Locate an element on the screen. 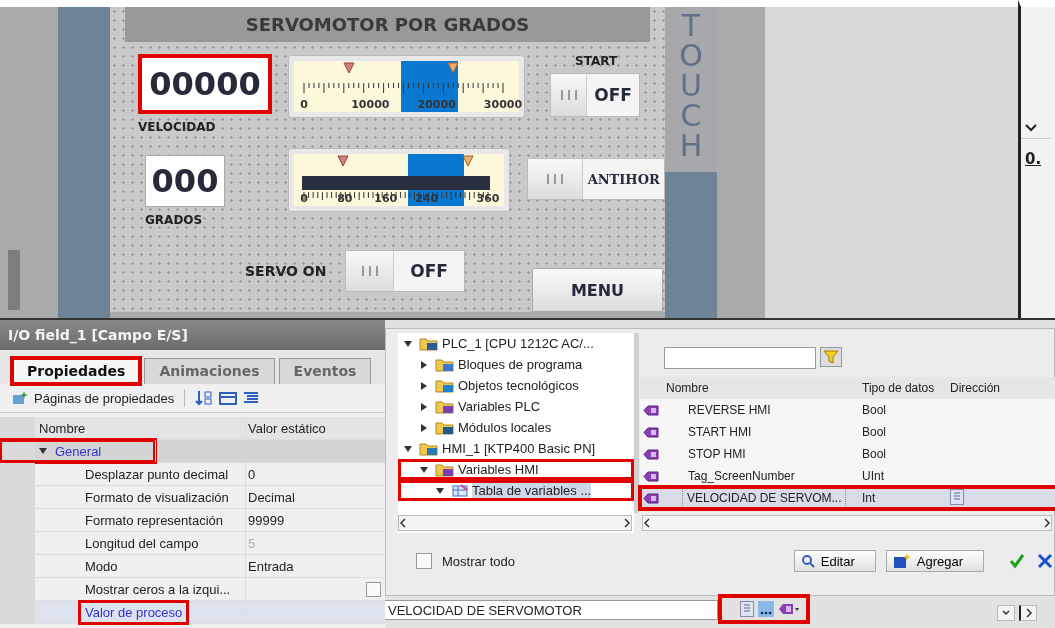 This screenshot has width=1055, height=628. tag-row: Tag_ScreenNumber UInt is located at coordinates (847, 476).